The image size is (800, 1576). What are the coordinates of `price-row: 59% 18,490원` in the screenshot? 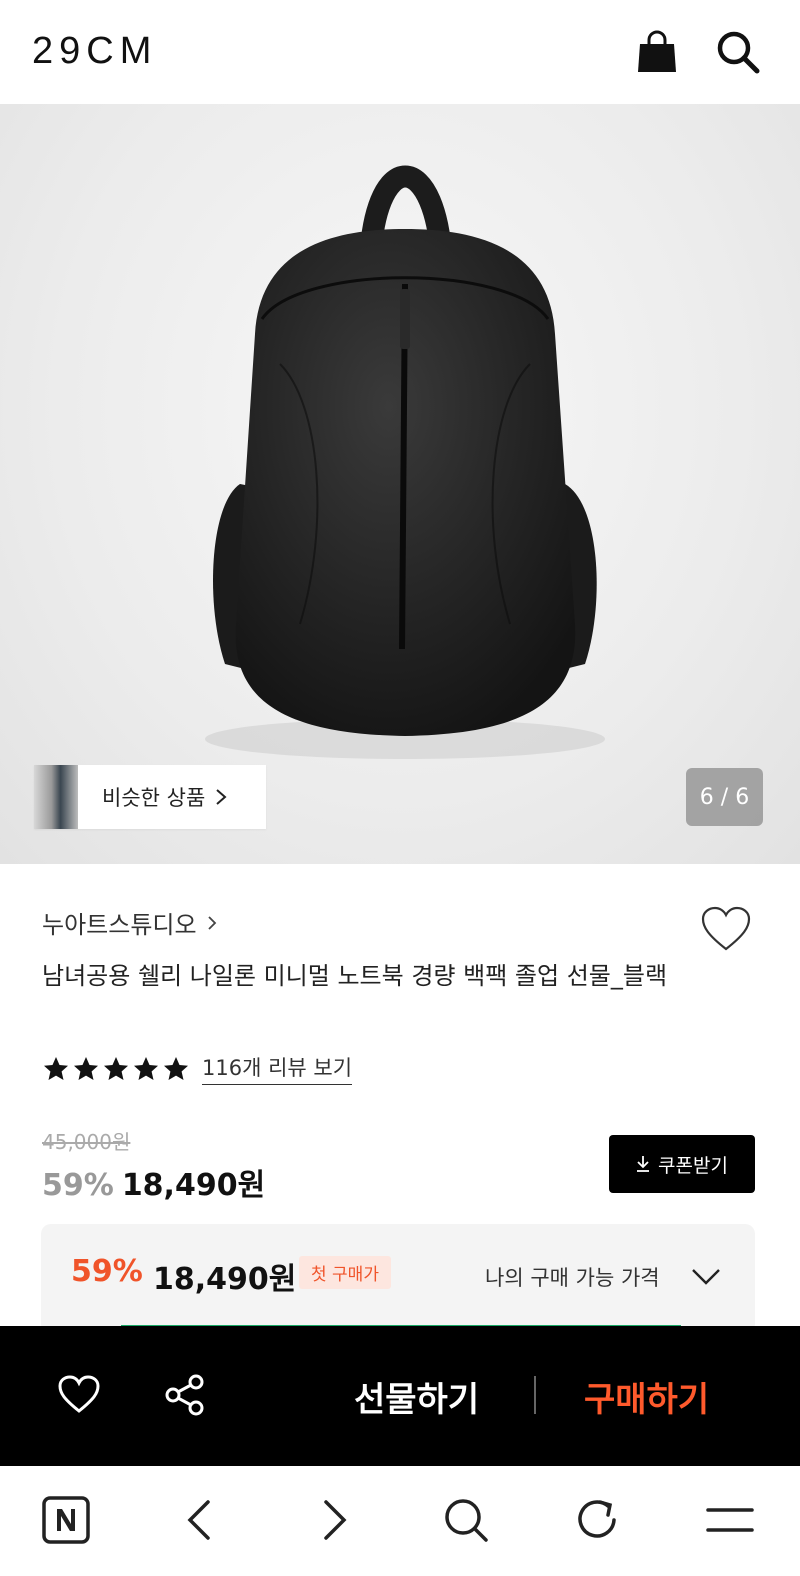 It's located at (153, 1182).